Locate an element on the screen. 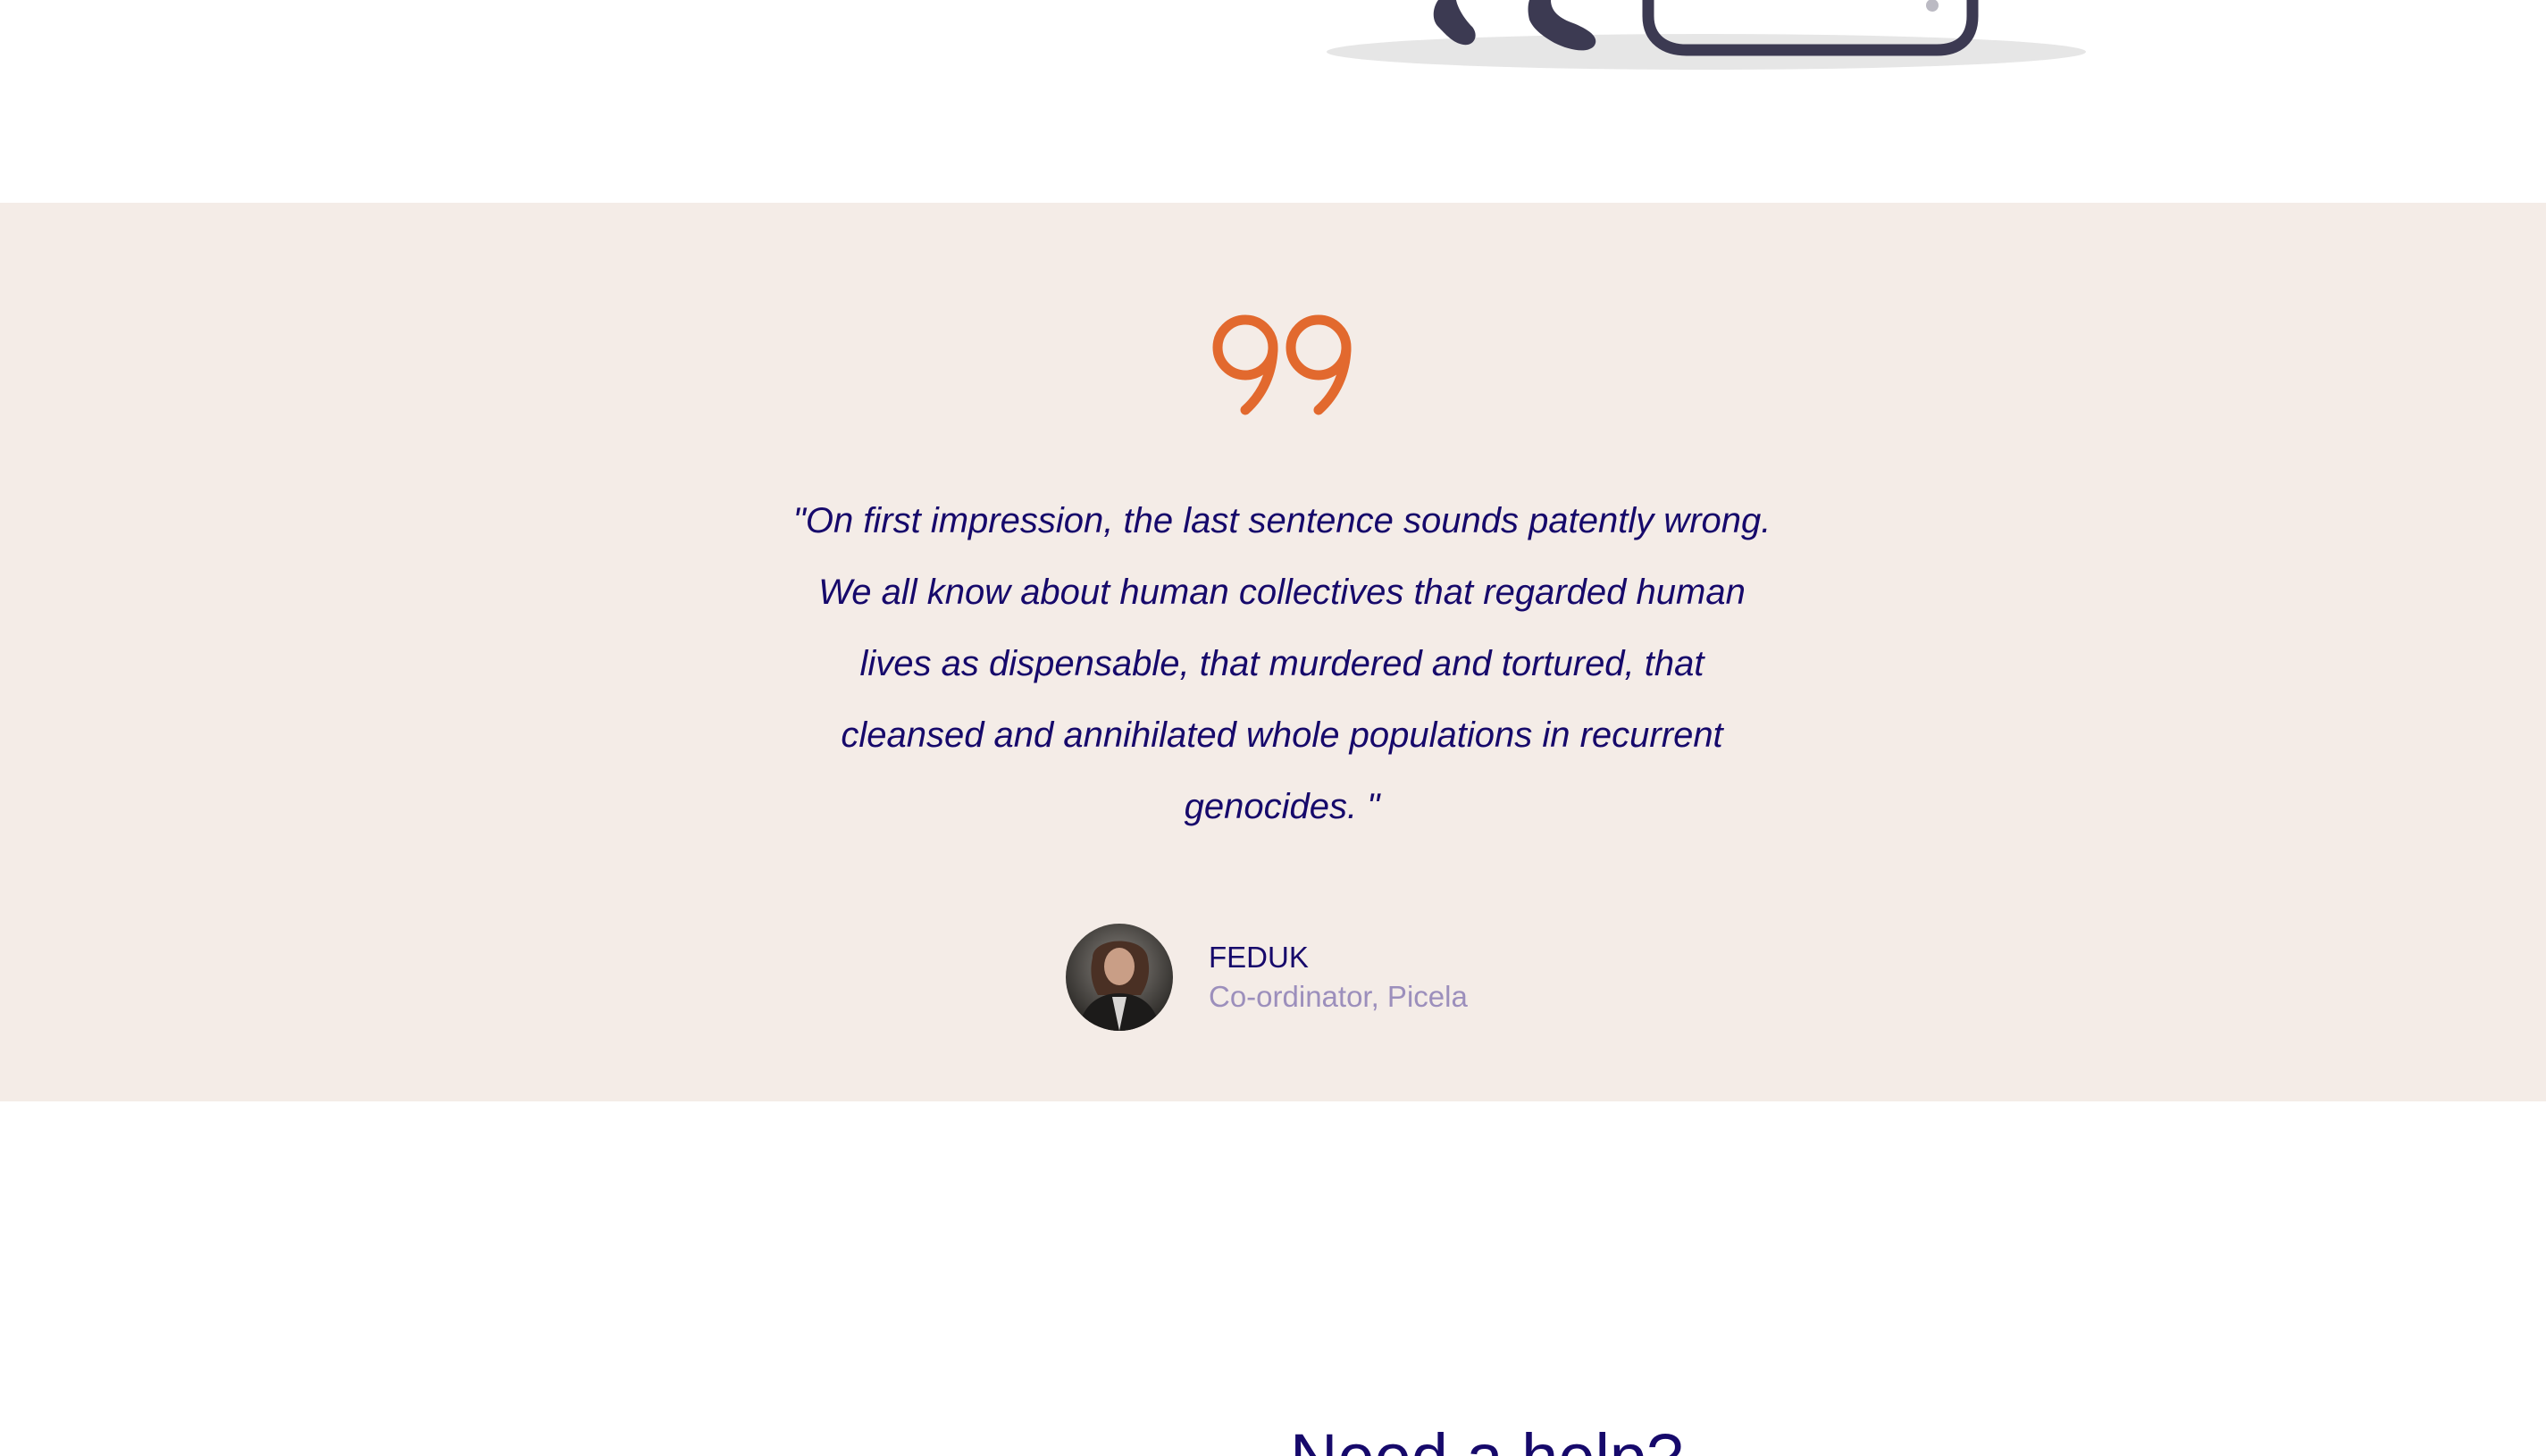  author-role: Co-ordinator, Picela is located at coordinates (1338, 996).